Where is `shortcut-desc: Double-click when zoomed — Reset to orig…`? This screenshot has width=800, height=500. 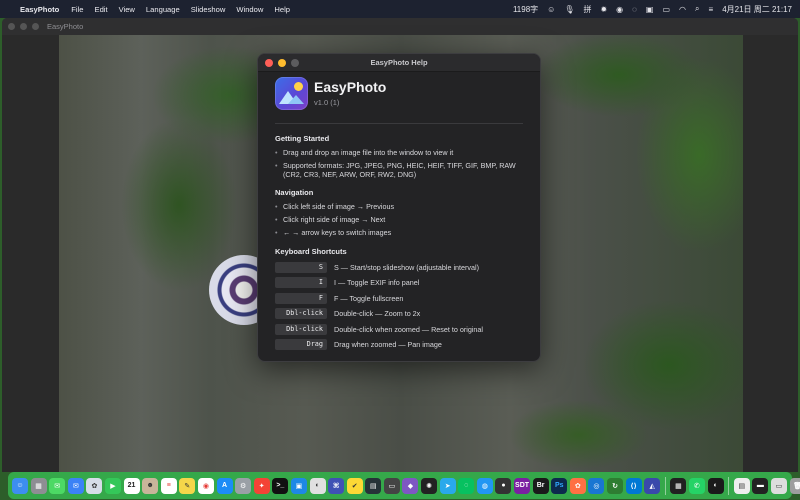 shortcut-desc: Double-click when zoomed — Reset to orig… is located at coordinates (409, 329).